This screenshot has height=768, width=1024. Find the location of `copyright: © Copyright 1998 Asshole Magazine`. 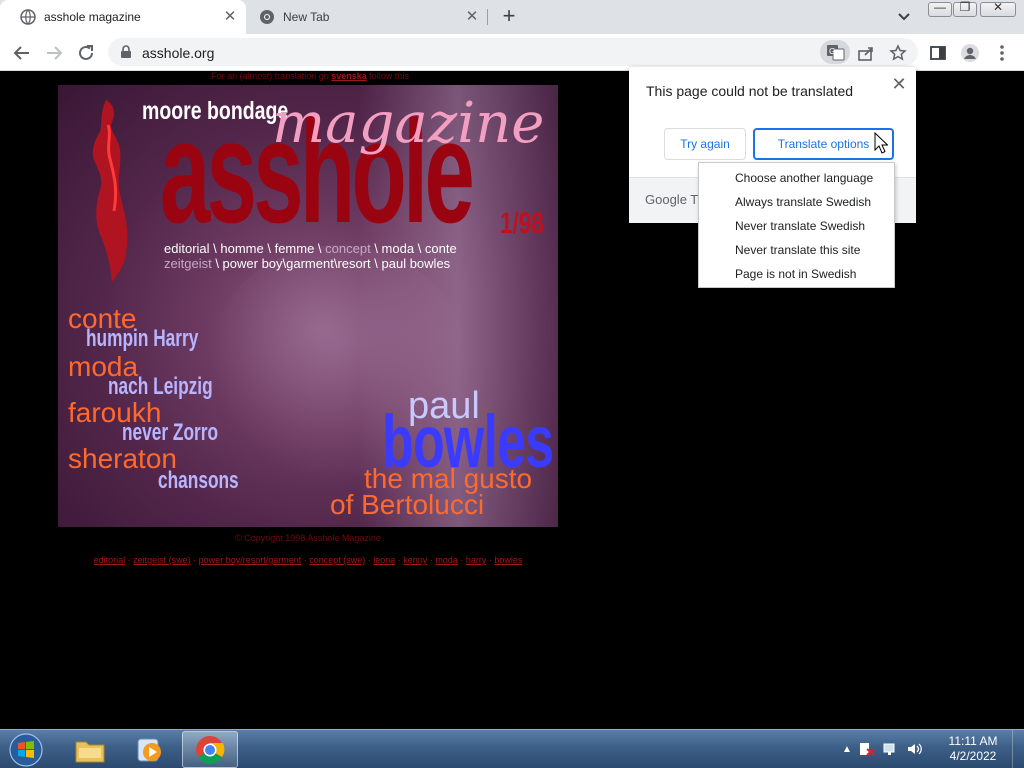

copyright: © Copyright 1998 Asshole Magazine is located at coordinates (308, 538).